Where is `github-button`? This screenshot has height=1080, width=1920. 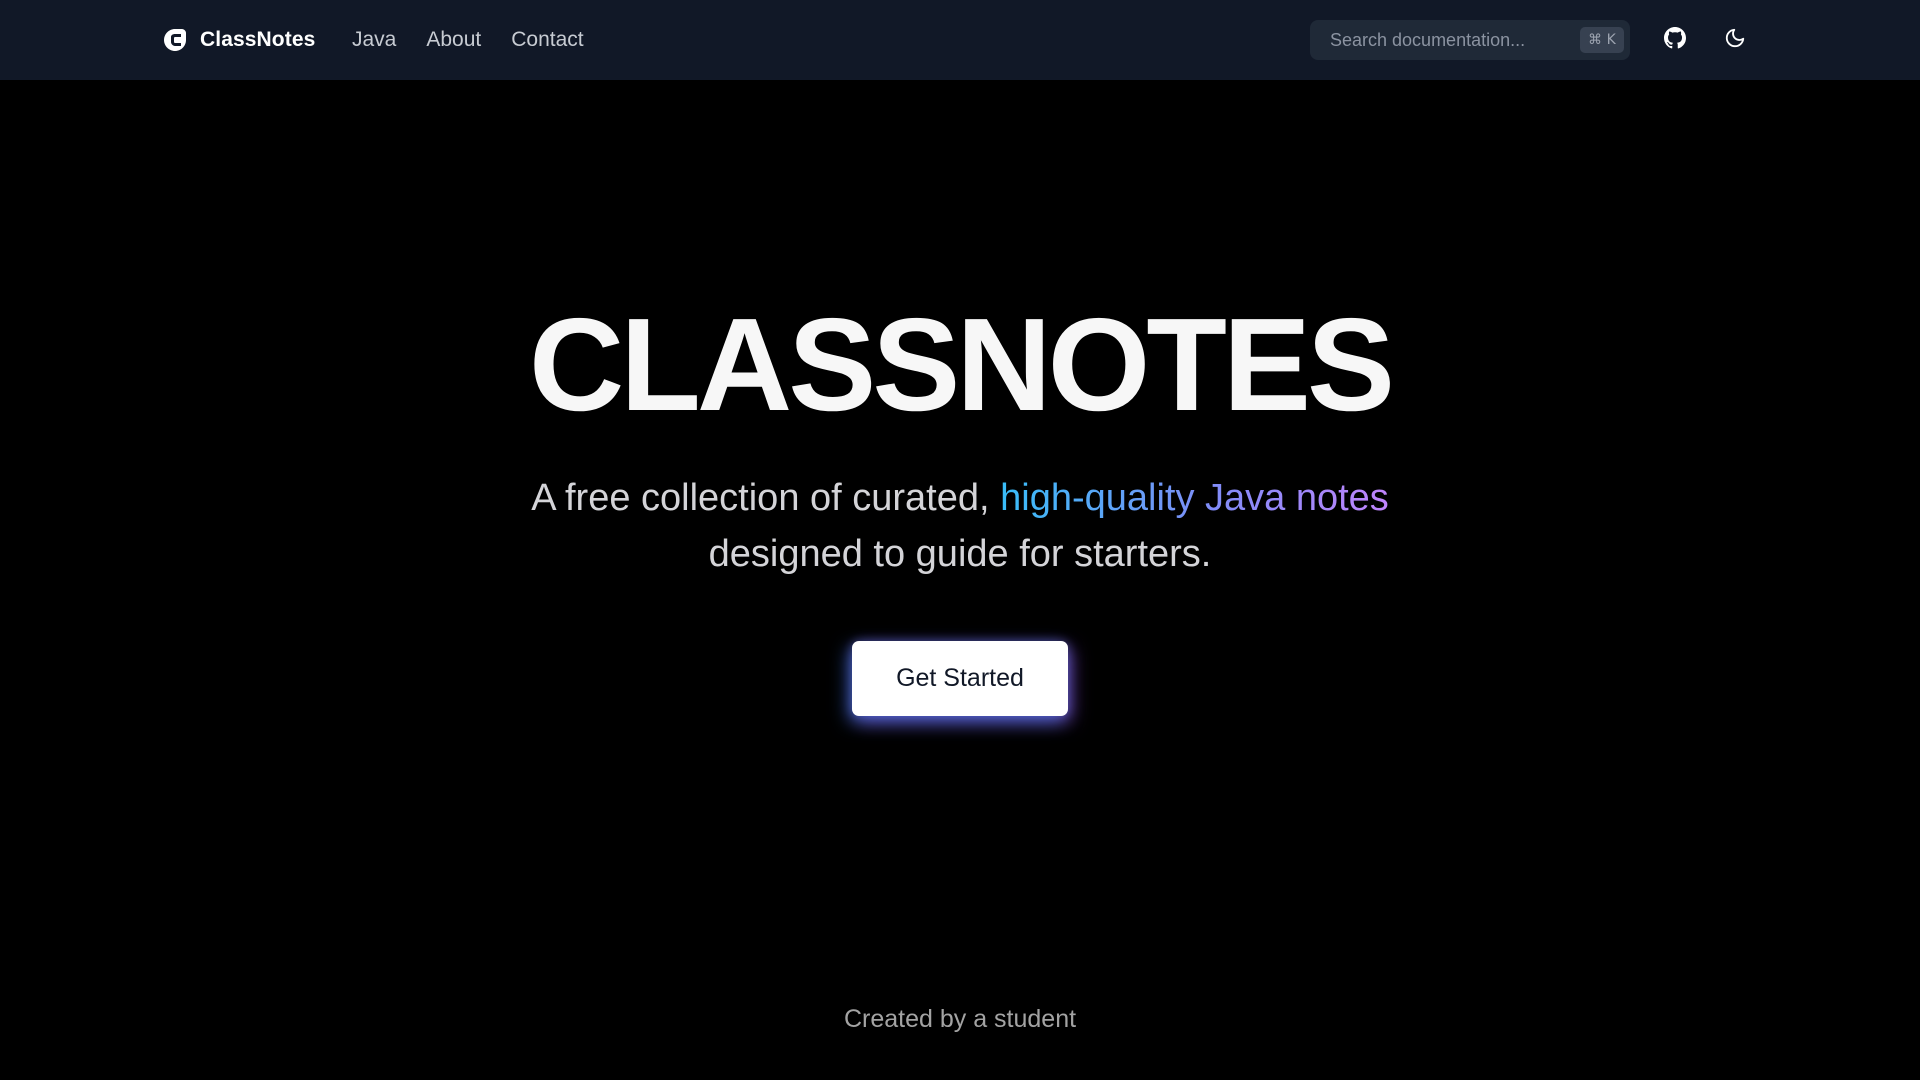
github-button is located at coordinates (1675, 40).